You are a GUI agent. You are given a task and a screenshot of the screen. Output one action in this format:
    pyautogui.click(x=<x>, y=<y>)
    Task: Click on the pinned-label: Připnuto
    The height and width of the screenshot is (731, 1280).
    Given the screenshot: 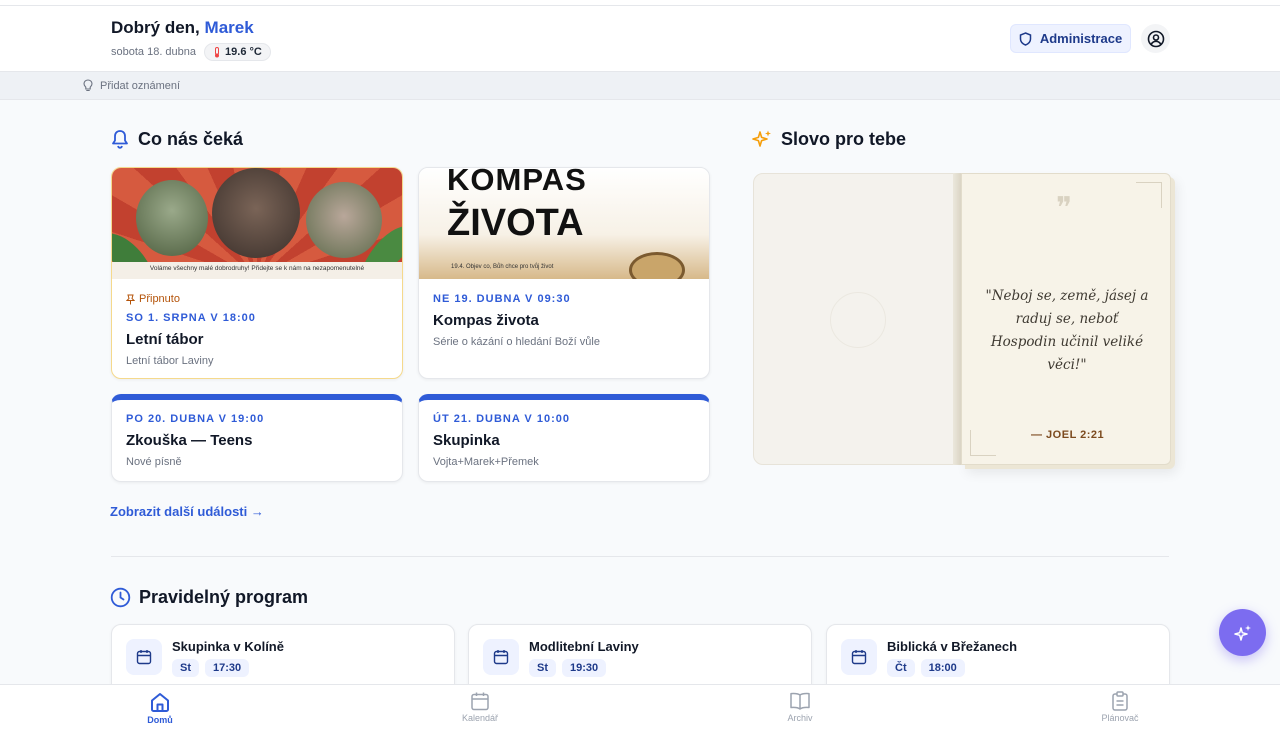 What is the action you would take?
    pyautogui.click(x=257, y=299)
    